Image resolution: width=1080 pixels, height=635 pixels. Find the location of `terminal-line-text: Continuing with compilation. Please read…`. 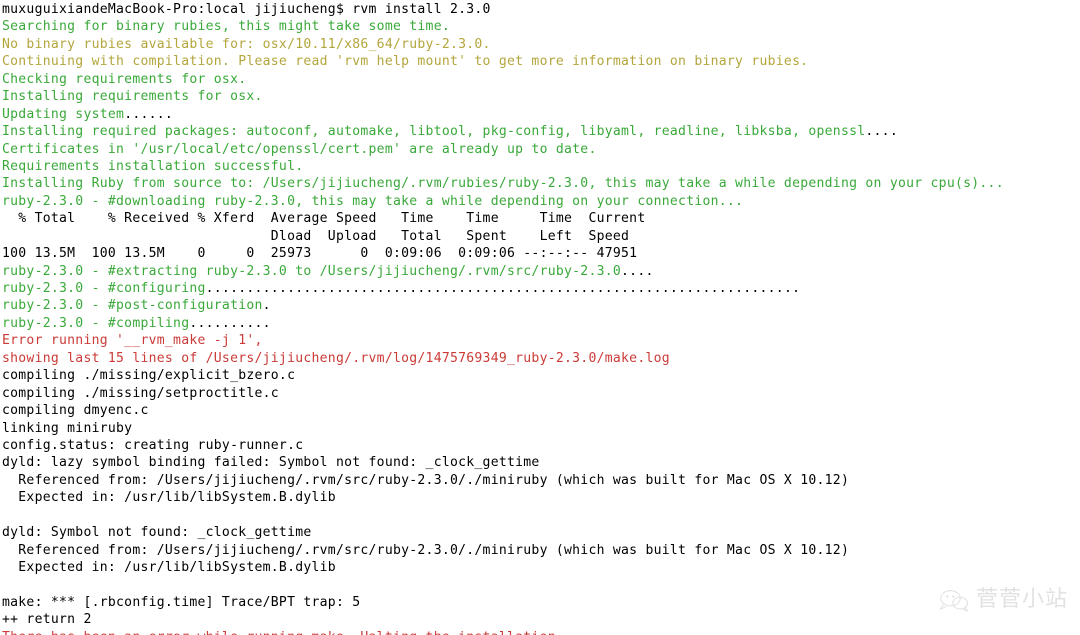

terminal-line-text: Continuing with compilation. Please read… is located at coordinates (405, 62).